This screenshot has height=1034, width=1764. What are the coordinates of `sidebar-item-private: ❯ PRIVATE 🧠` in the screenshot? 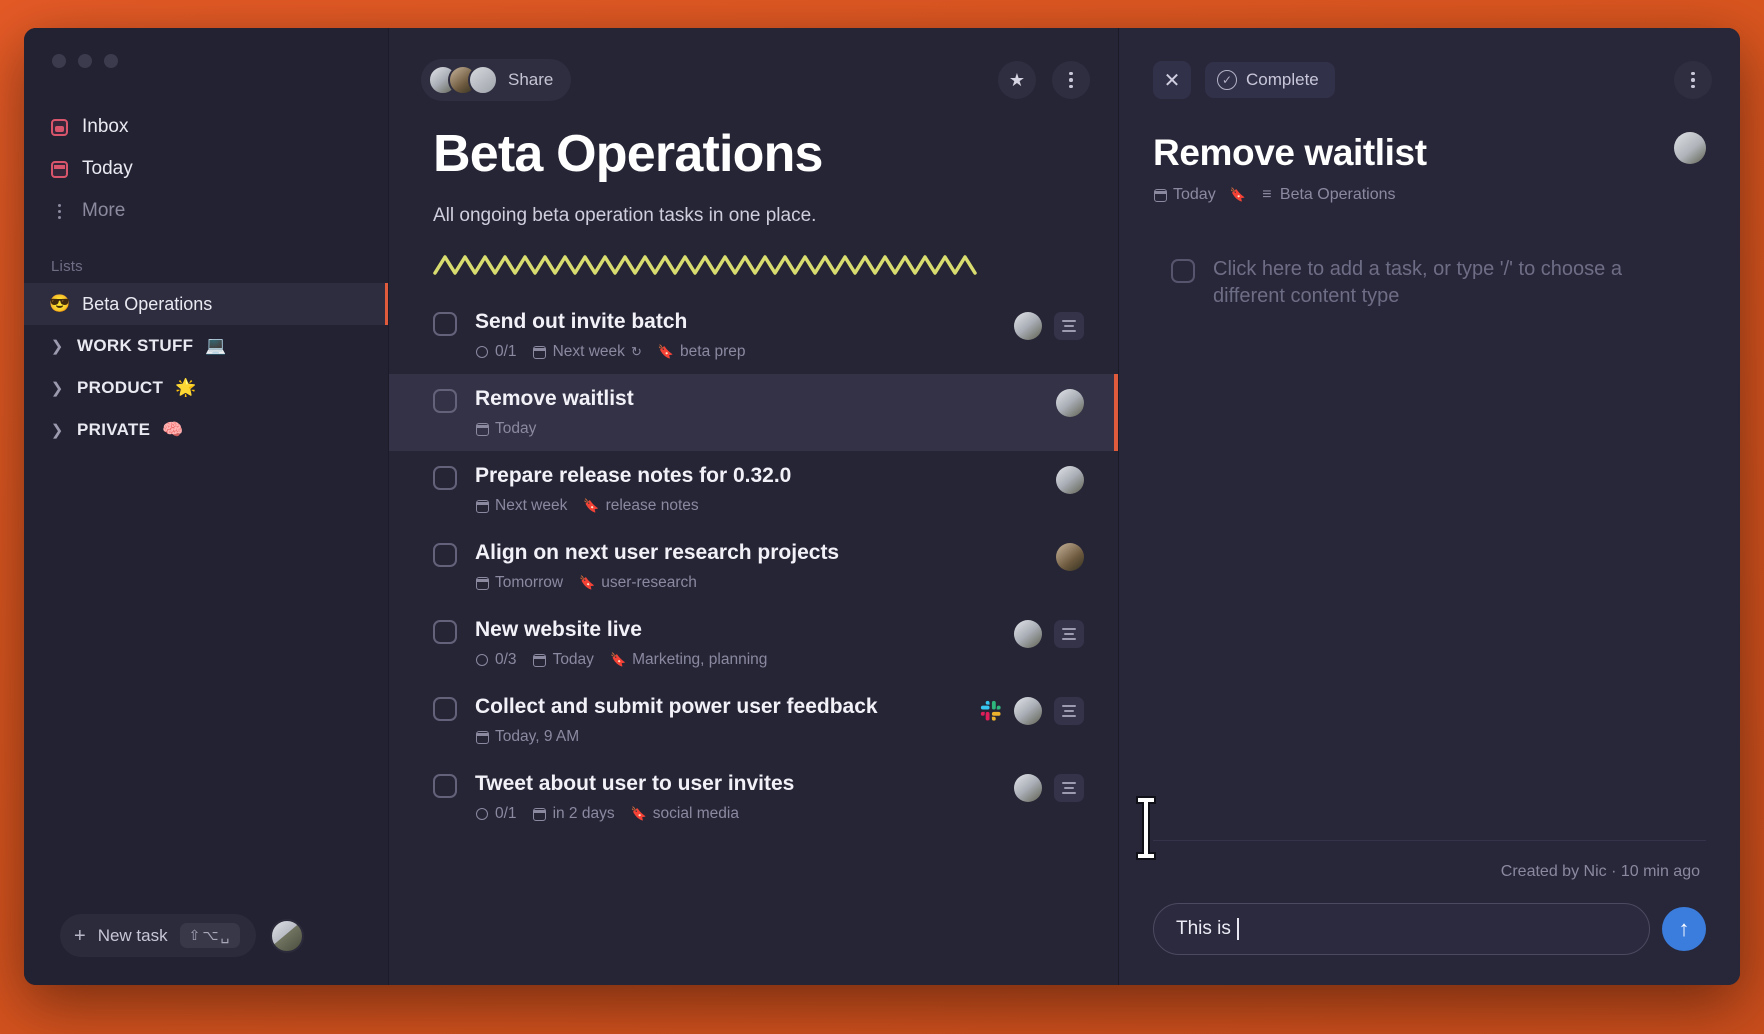 It's located at (206, 430).